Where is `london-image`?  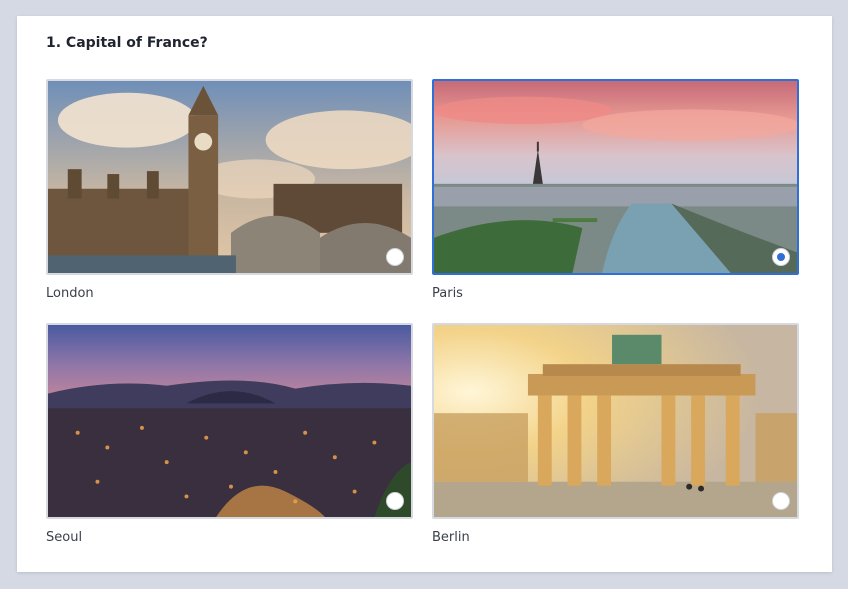 london-image is located at coordinates (229, 177).